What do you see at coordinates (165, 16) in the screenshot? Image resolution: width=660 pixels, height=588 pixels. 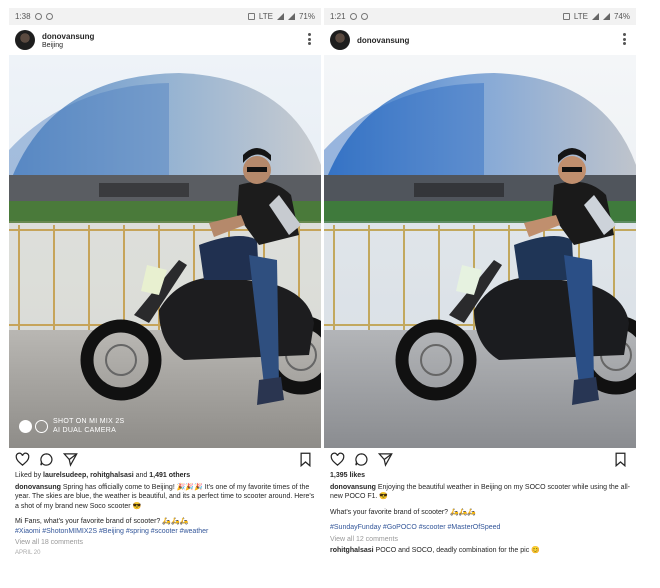 I see `status-bar: 1:38 LTE 71%` at bounding box center [165, 16].